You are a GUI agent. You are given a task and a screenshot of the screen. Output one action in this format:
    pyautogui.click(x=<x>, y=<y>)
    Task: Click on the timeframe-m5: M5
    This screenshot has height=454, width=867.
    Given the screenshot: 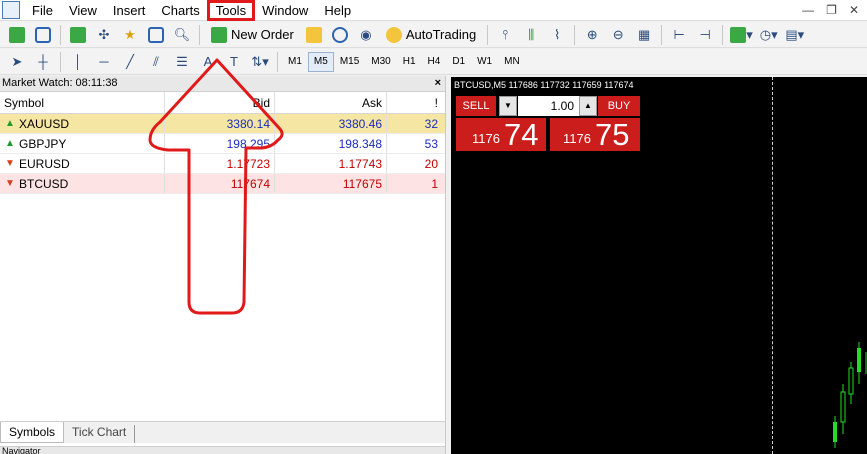 What is the action you would take?
    pyautogui.click(x=320, y=61)
    